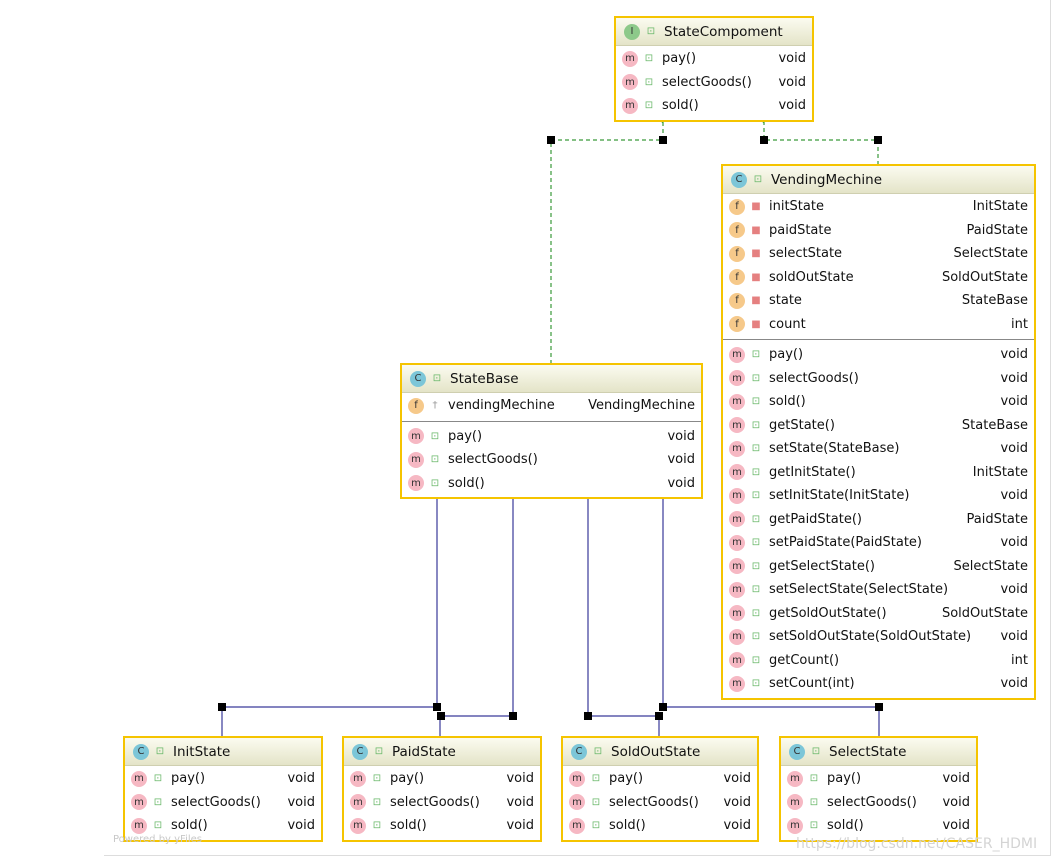 The width and height of the screenshot is (1058, 864). I want to click on extends-paidstate-line, so click(476, 610).